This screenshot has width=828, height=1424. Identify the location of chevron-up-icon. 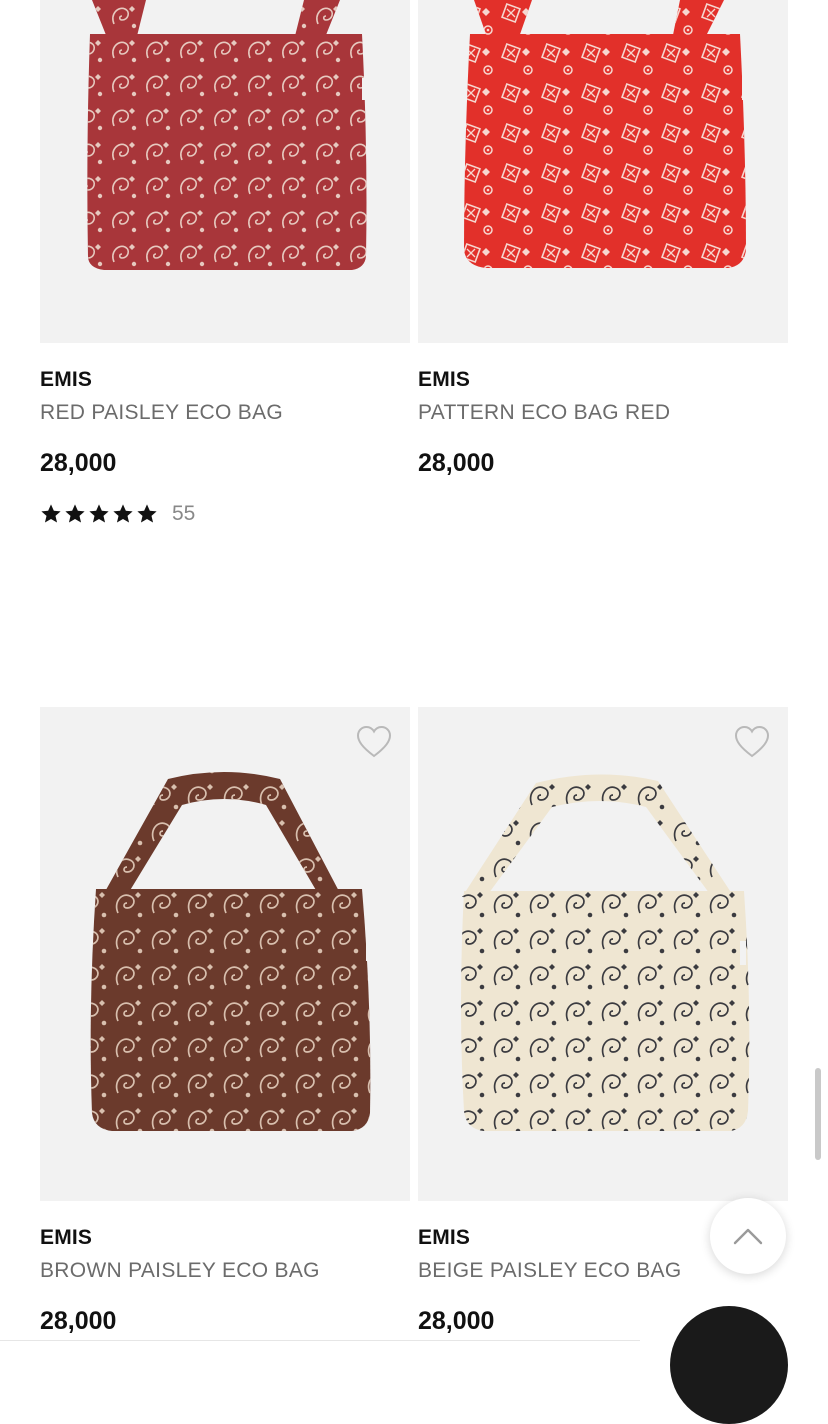
(748, 1236).